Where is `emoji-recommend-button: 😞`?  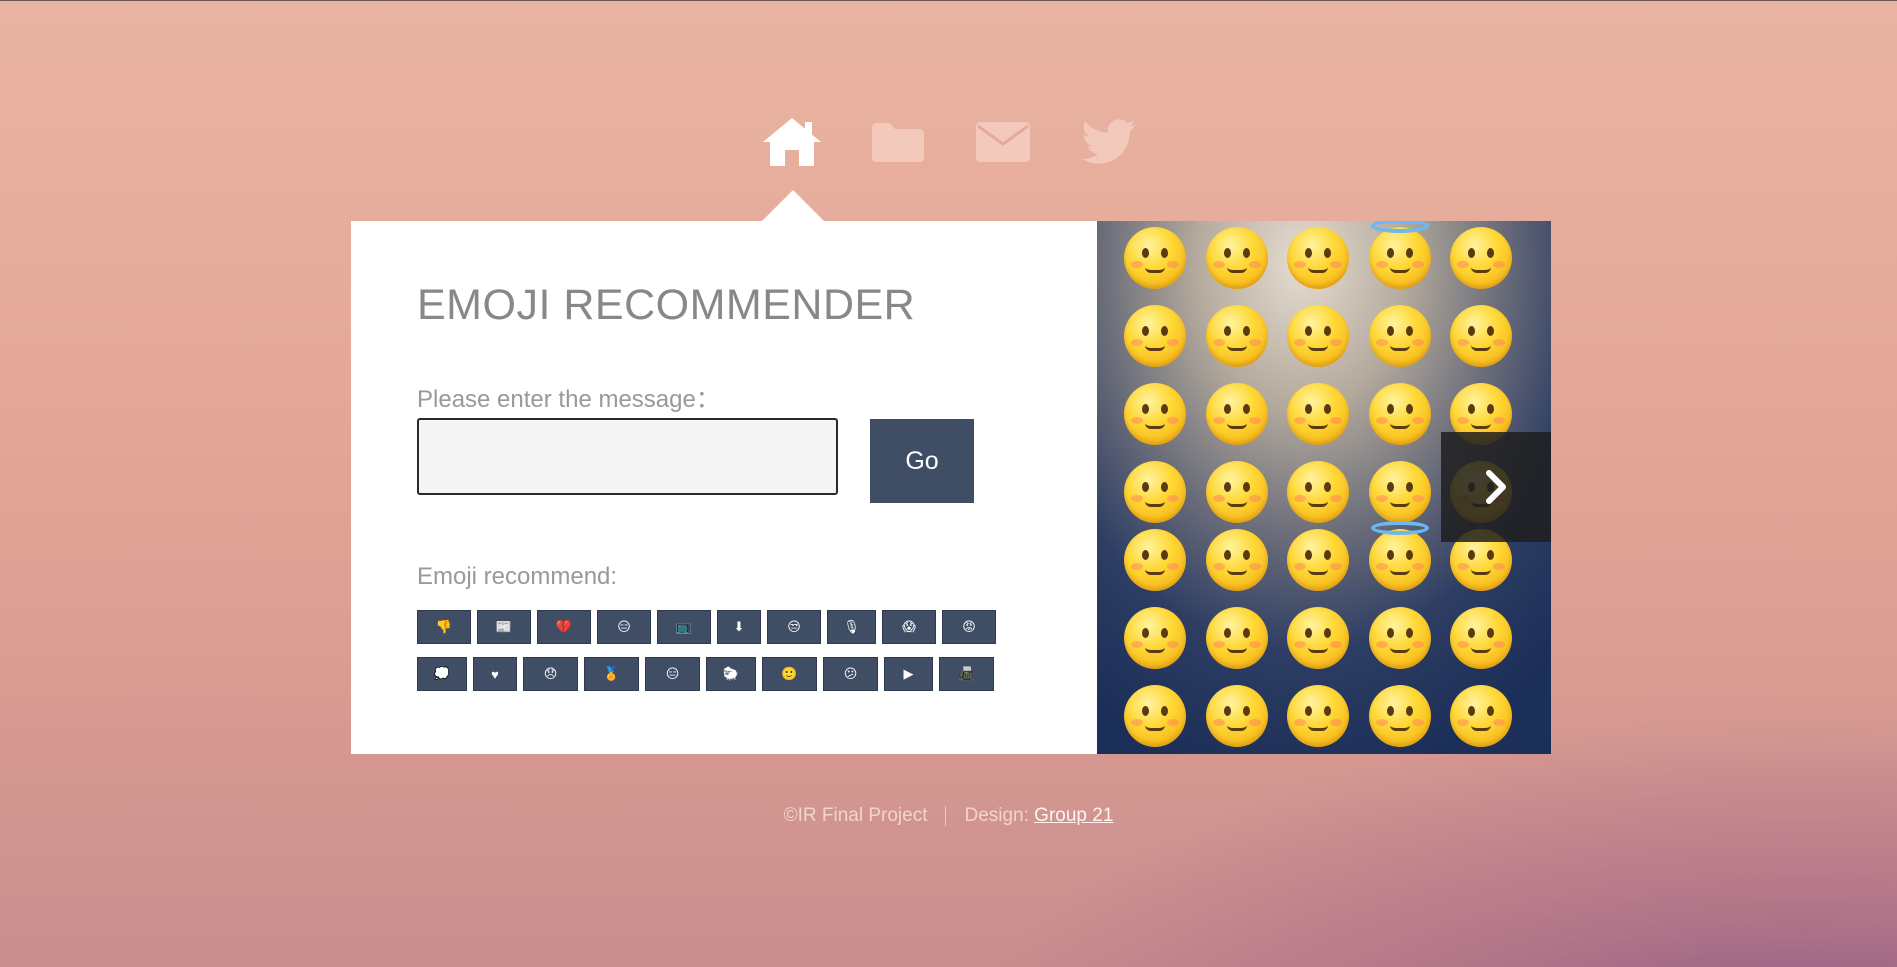 emoji-recommend-button: 😞 is located at coordinates (550, 674).